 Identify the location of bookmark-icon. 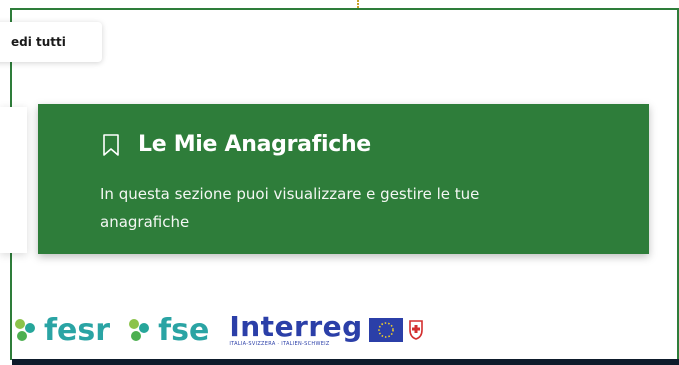
(111, 144).